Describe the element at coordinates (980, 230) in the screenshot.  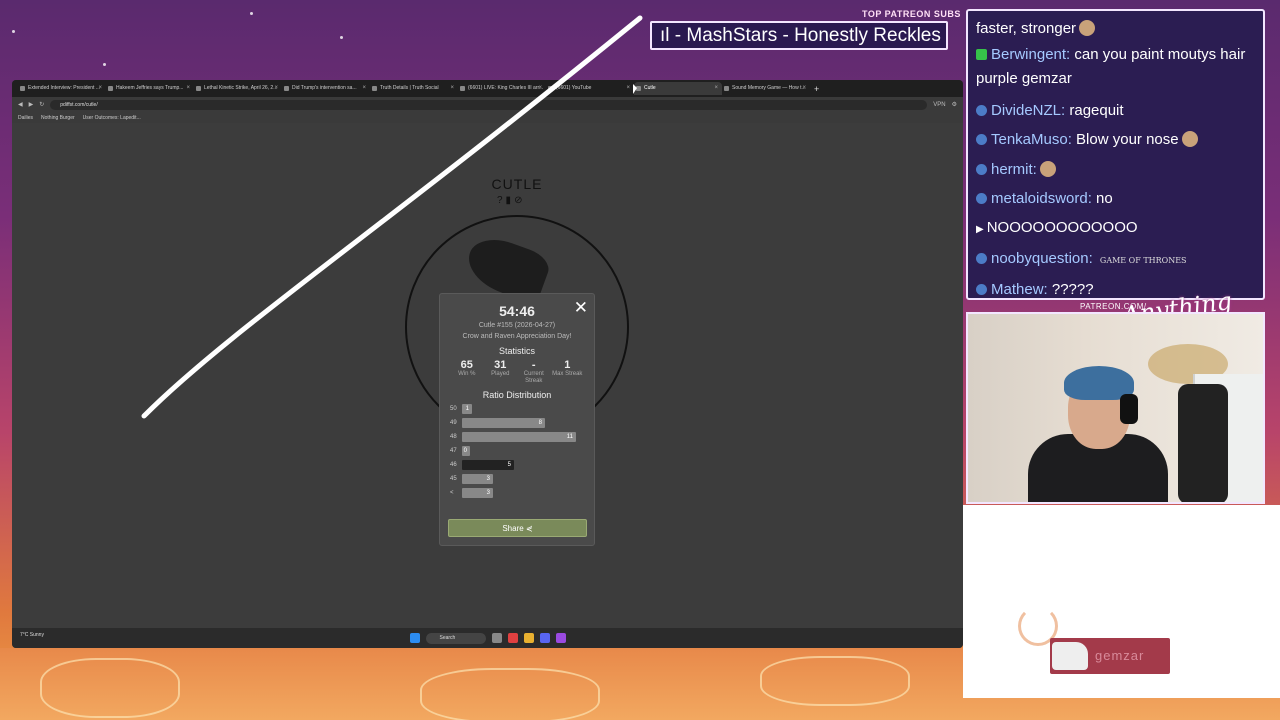
I see `arrow-badge-icon: ▶` at that location.